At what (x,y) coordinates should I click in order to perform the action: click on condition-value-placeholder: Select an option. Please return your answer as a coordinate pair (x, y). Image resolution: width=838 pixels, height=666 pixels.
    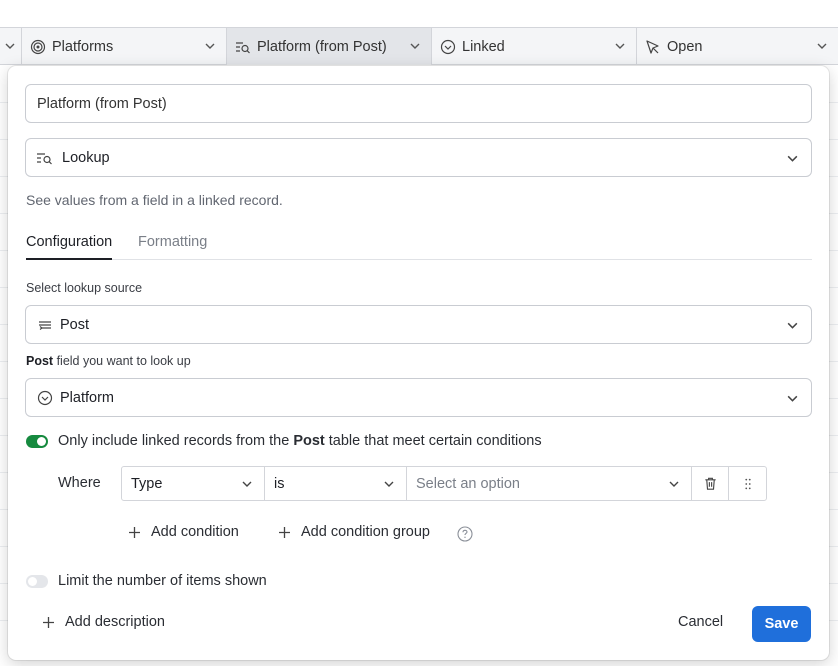
    Looking at the image, I should click on (468, 483).